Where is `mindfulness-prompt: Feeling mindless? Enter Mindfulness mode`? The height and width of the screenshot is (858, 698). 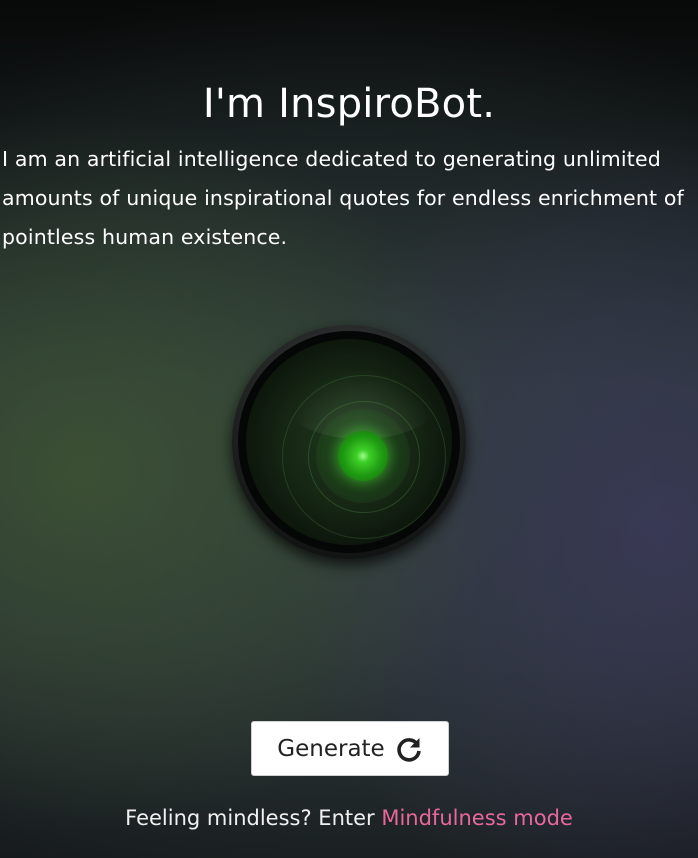 mindfulness-prompt: Feeling mindless? Enter Mindfulness mode is located at coordinates (349, 818).